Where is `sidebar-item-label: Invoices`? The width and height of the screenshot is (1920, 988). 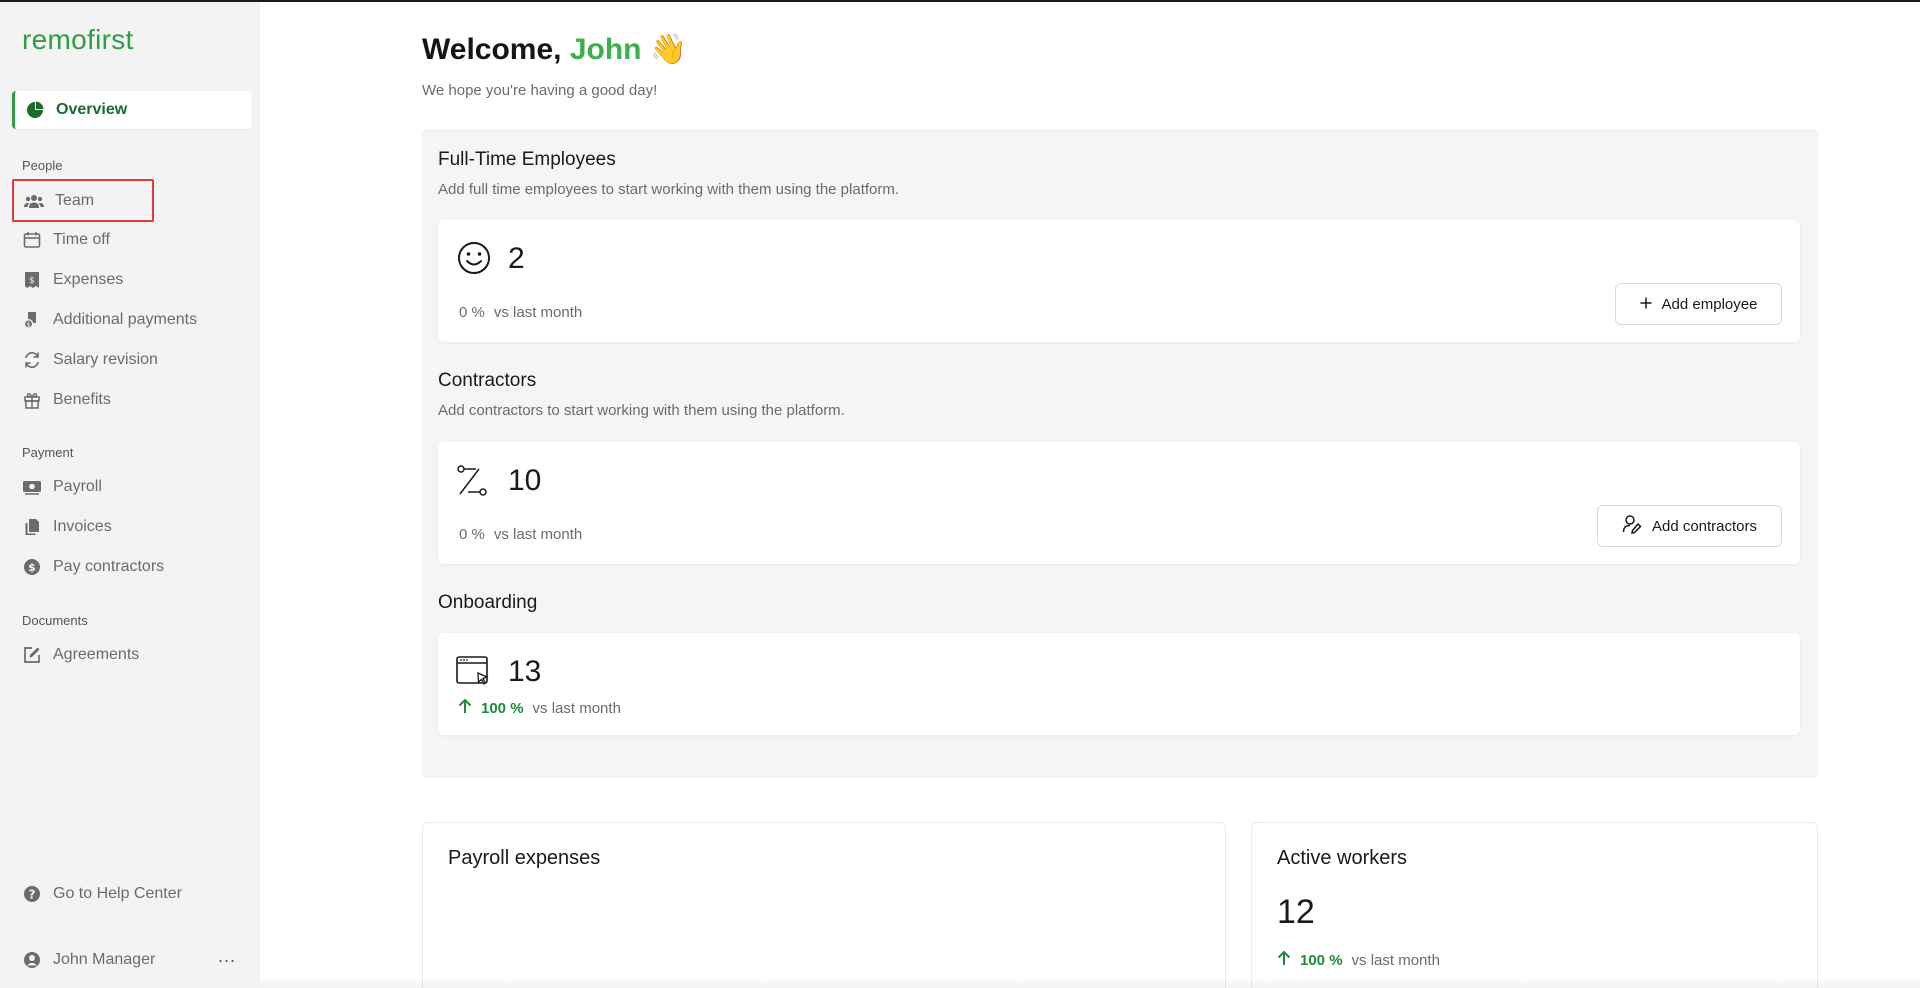
sidebar-item-label: Invoices is located at coordinates (82, 526).